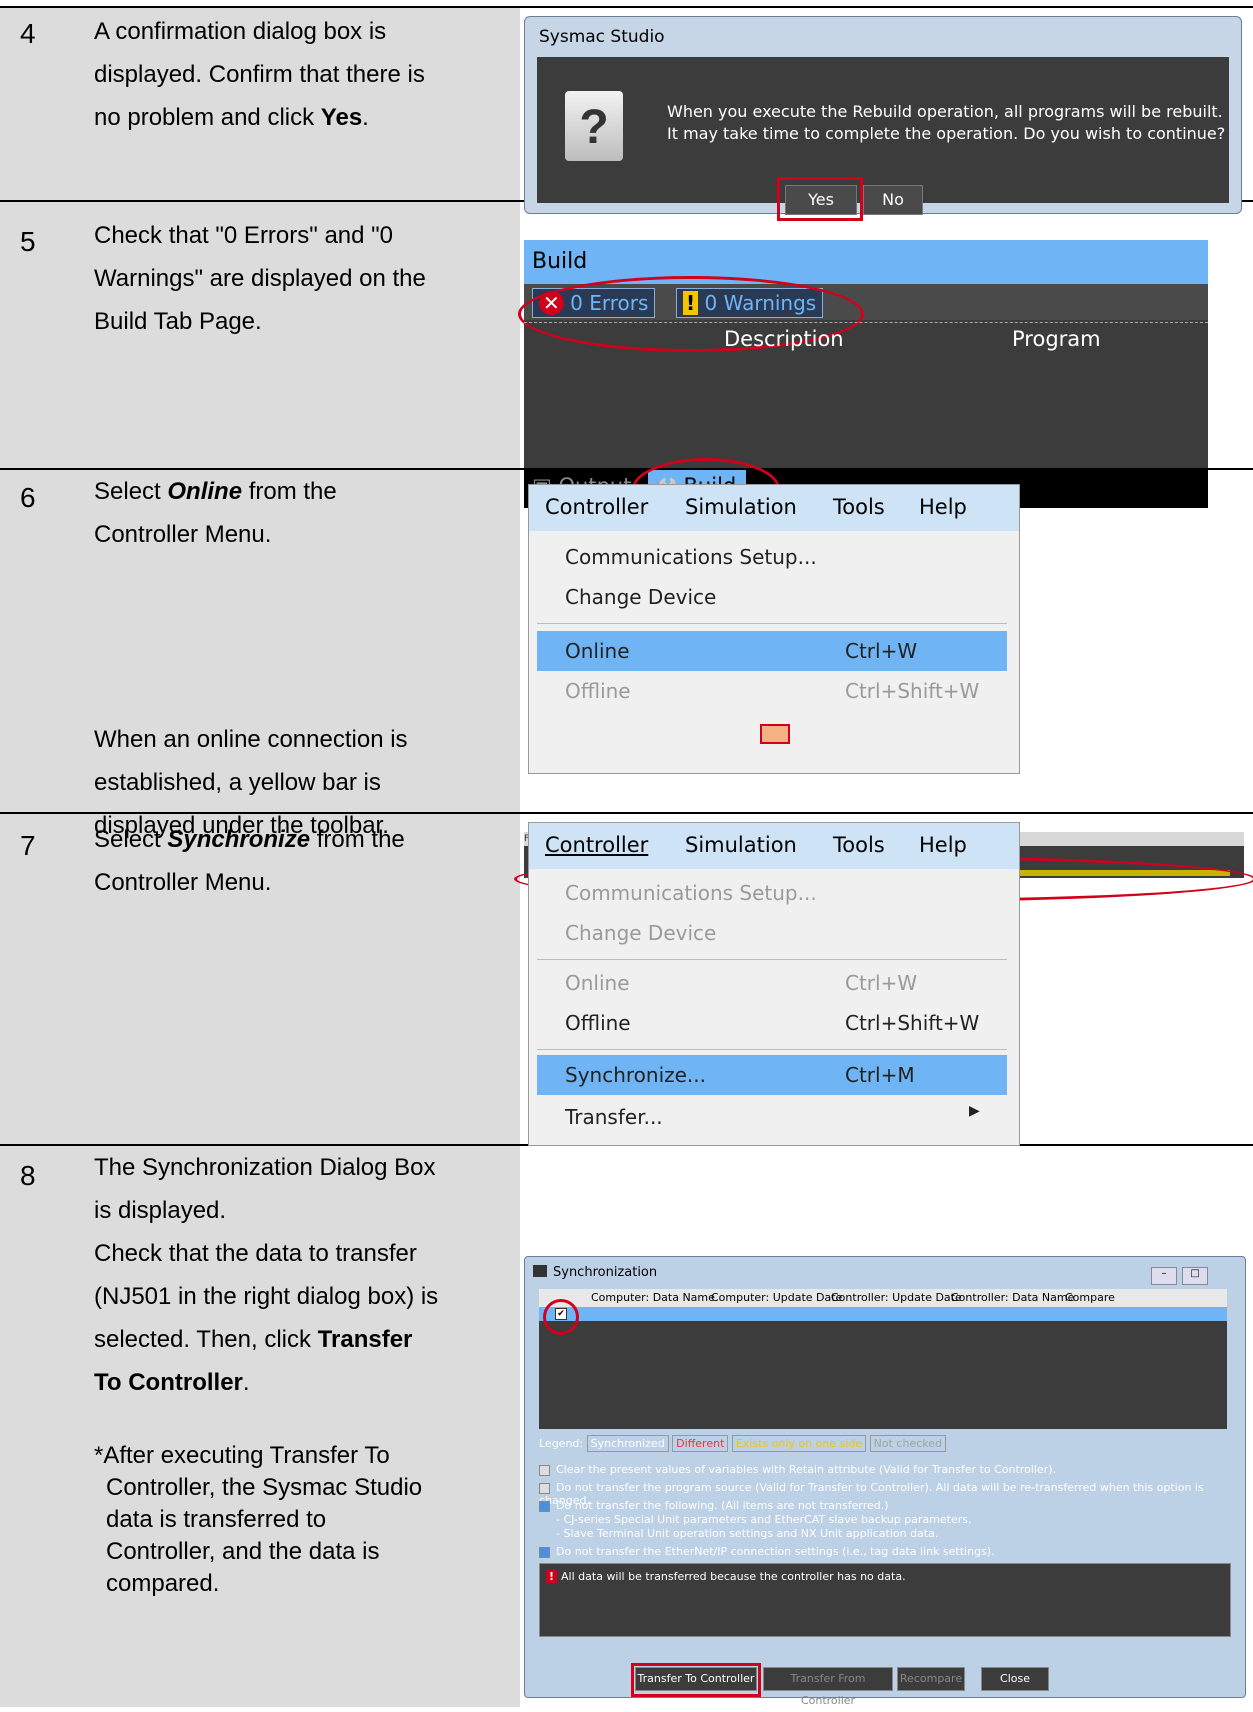  Describe the element at coordinates (1090, 1297) in the screenshot. I see `column-header: Compare` at that location.